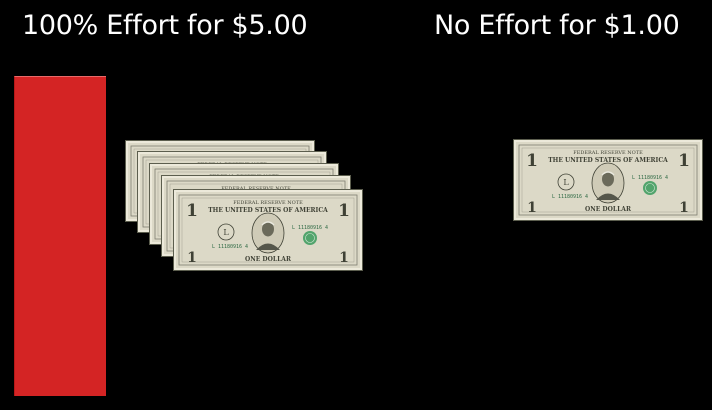  What do you see at coordinates (557, 25) in the screenshot?
I see `option-title-right: No Effort for $1.00` at bounding box center [557, 25].